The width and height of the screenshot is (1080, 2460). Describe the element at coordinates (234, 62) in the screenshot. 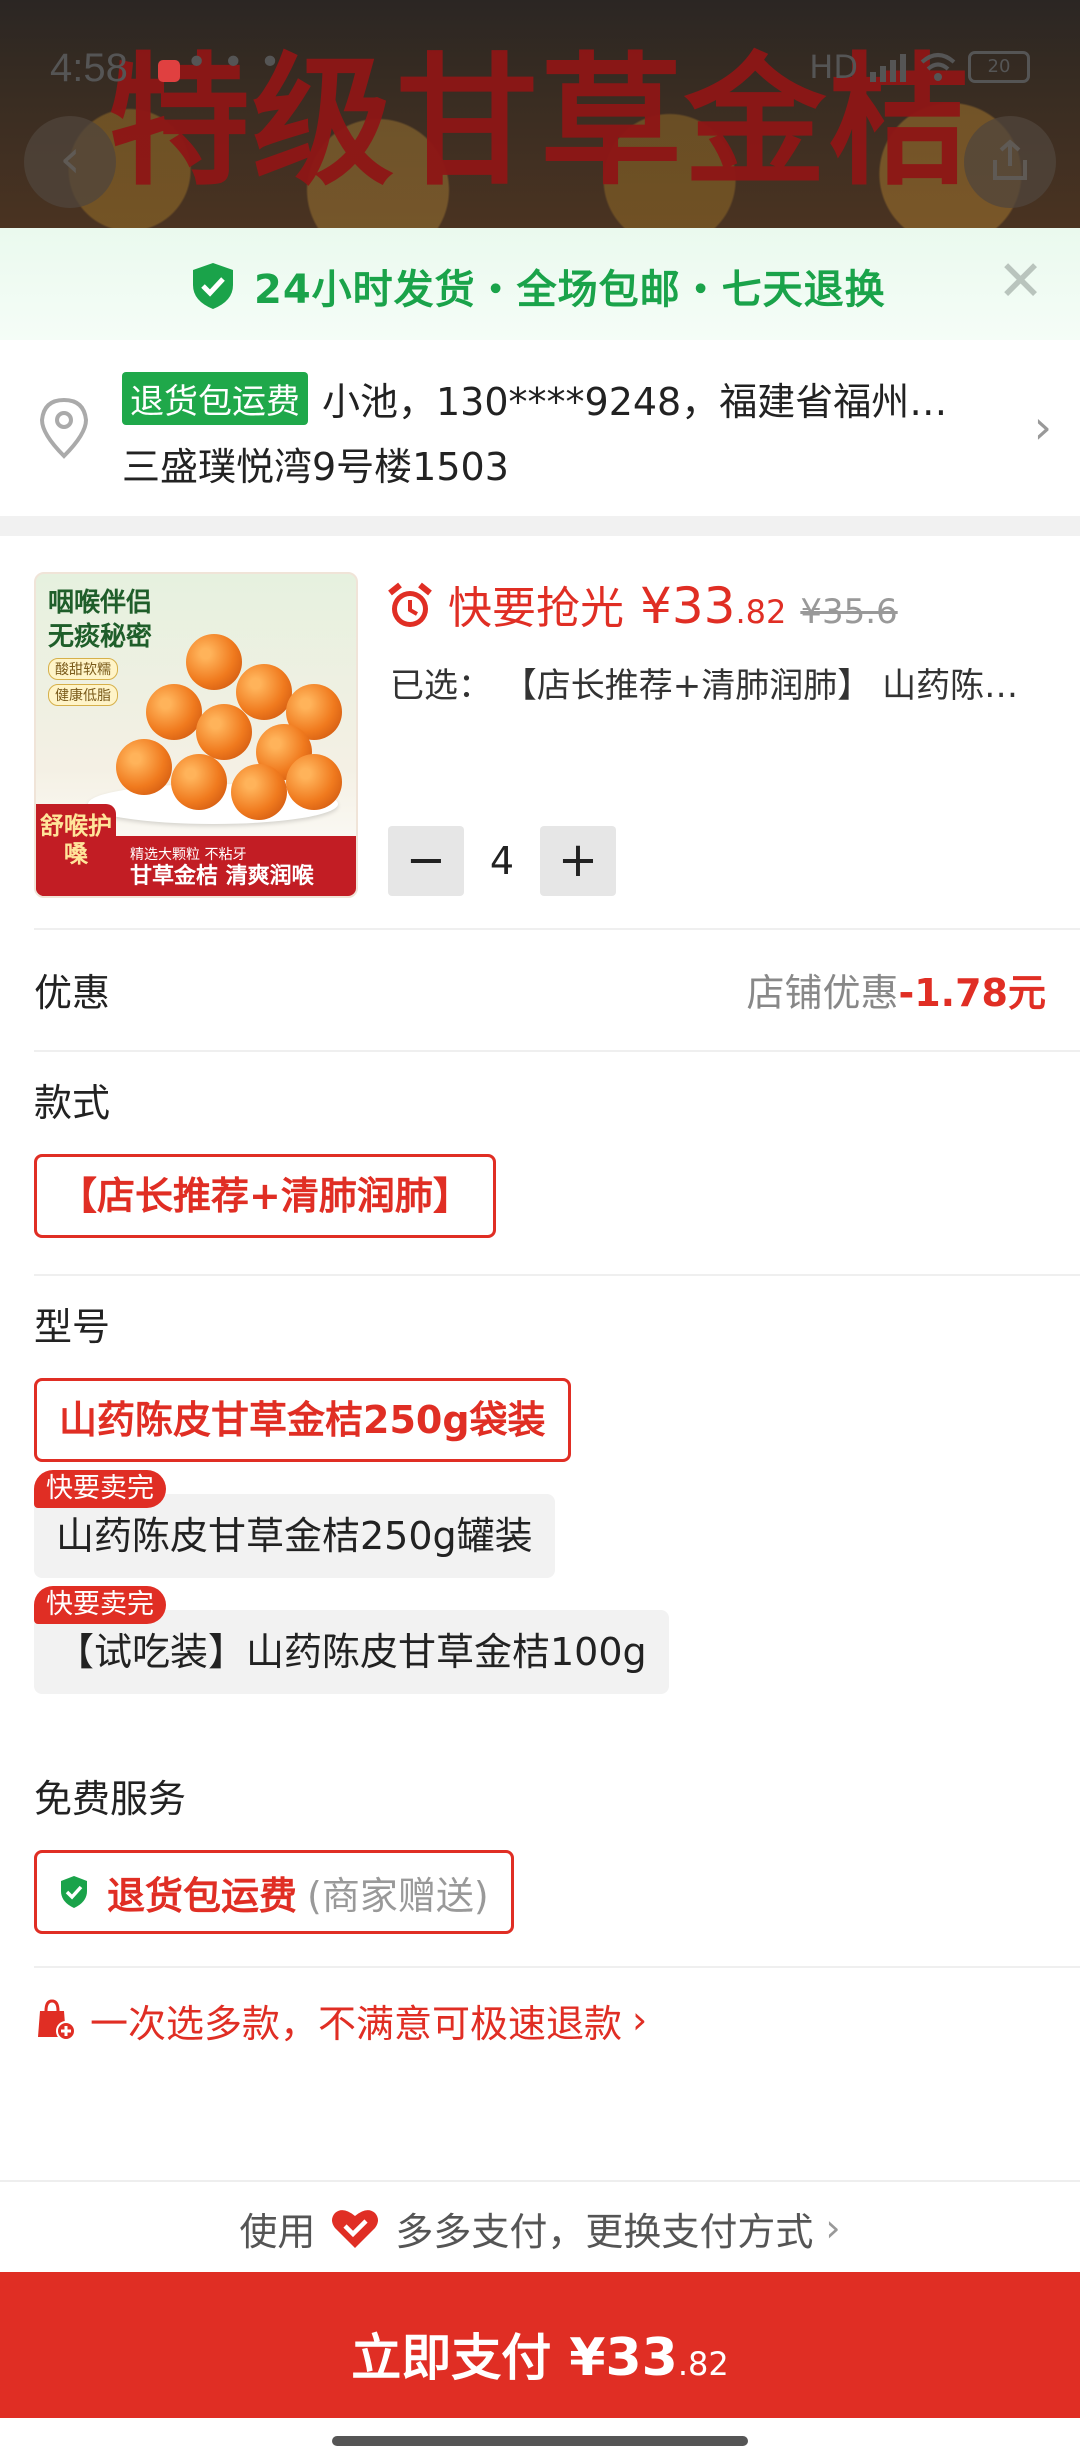

I see `status-more-dots: • • •` at that location.